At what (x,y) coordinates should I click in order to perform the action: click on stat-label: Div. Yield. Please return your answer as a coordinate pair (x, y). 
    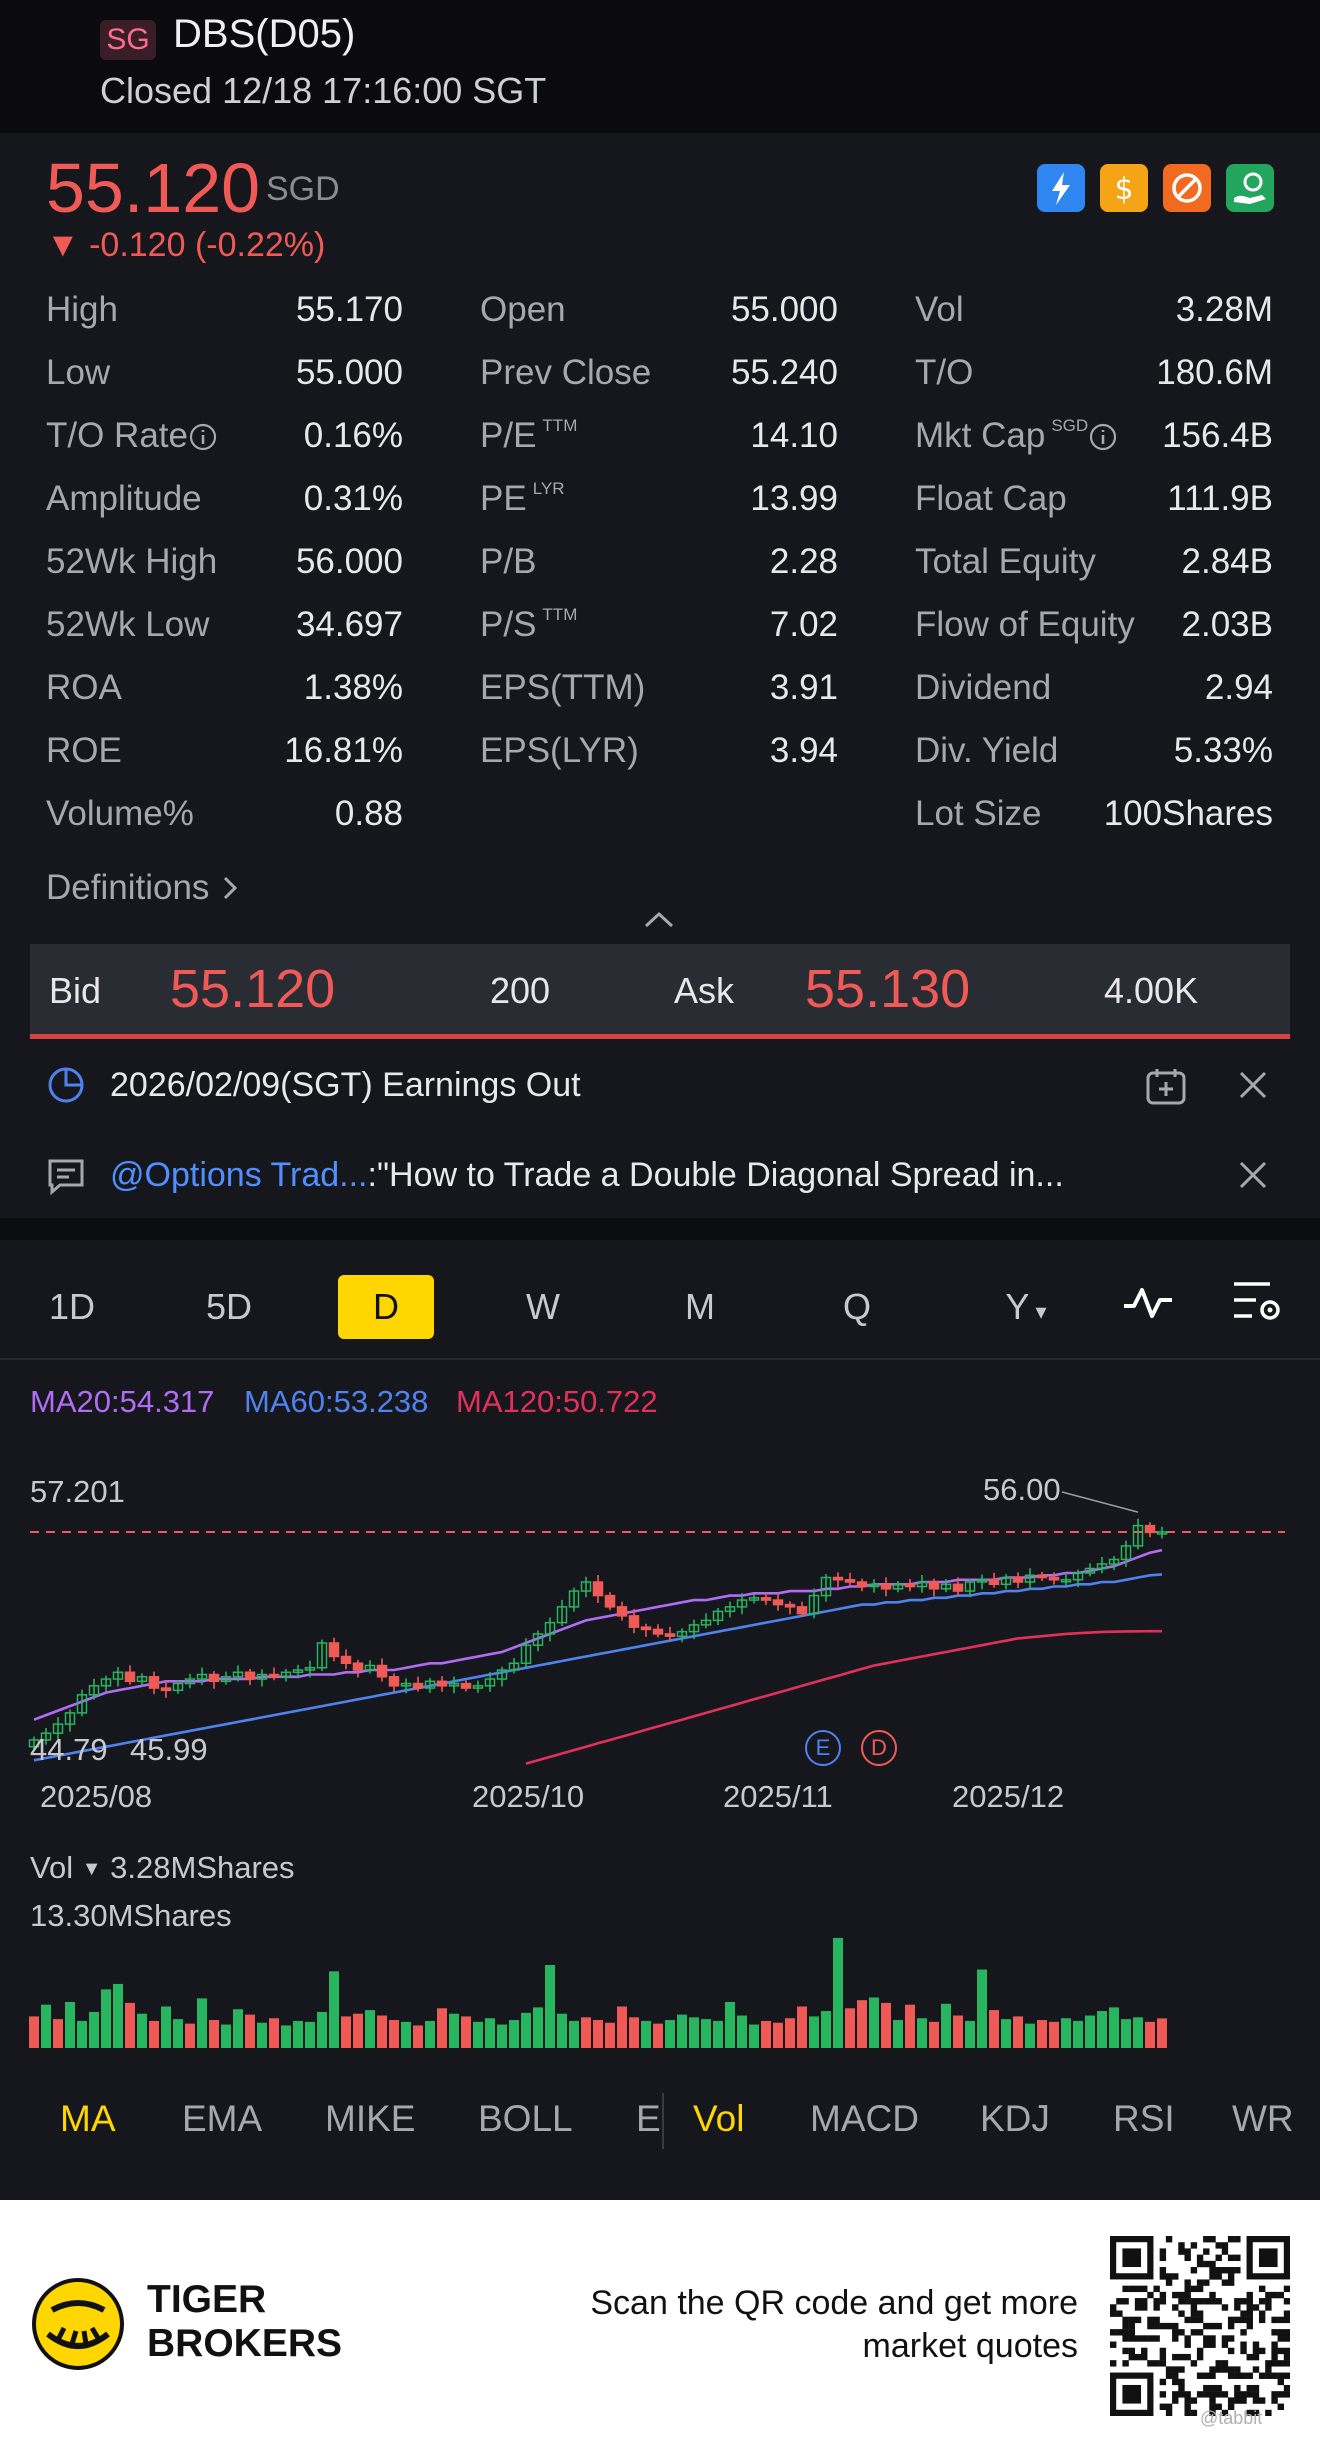
    Looking at the image, I should click on (986, 751).